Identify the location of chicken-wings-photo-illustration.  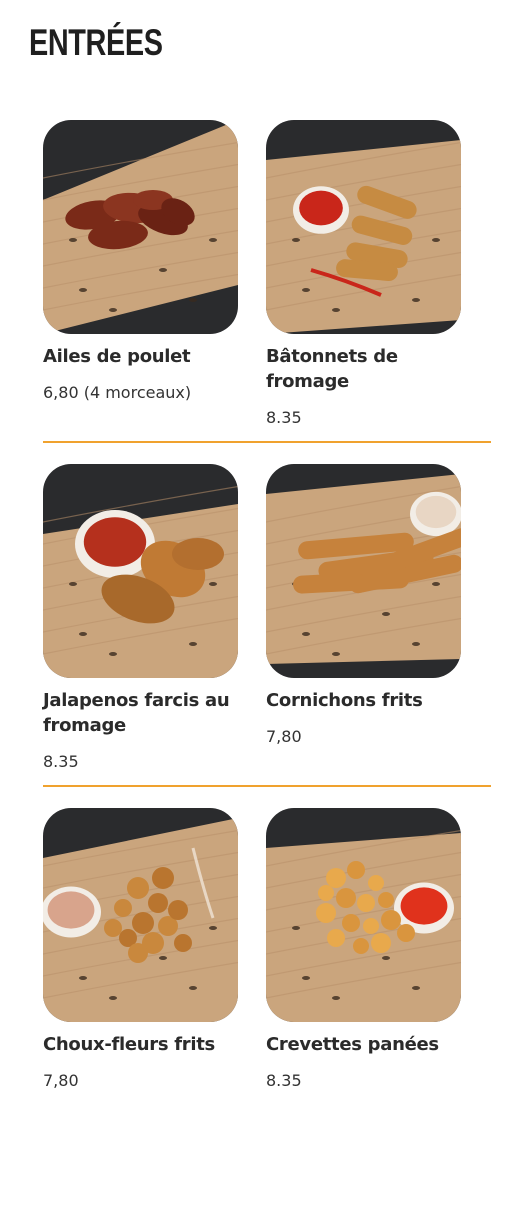
(140, 227).